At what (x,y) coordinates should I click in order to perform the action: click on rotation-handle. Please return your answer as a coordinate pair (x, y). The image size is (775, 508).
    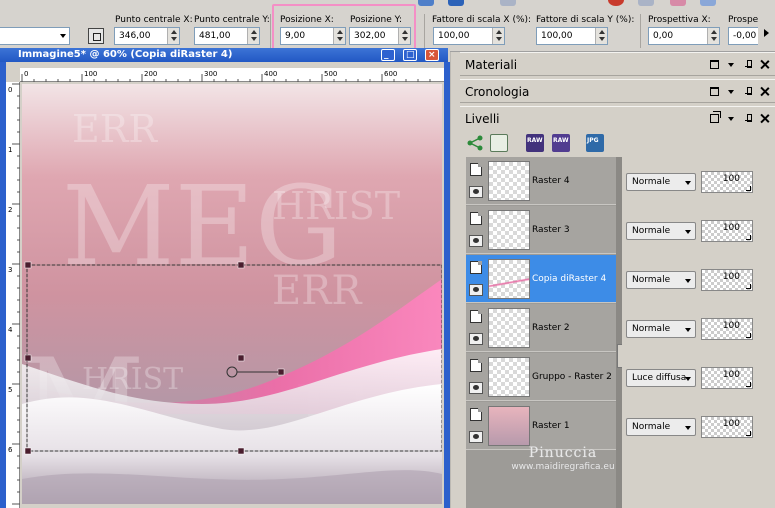
    Looking at the image, I should click on (281, 372).